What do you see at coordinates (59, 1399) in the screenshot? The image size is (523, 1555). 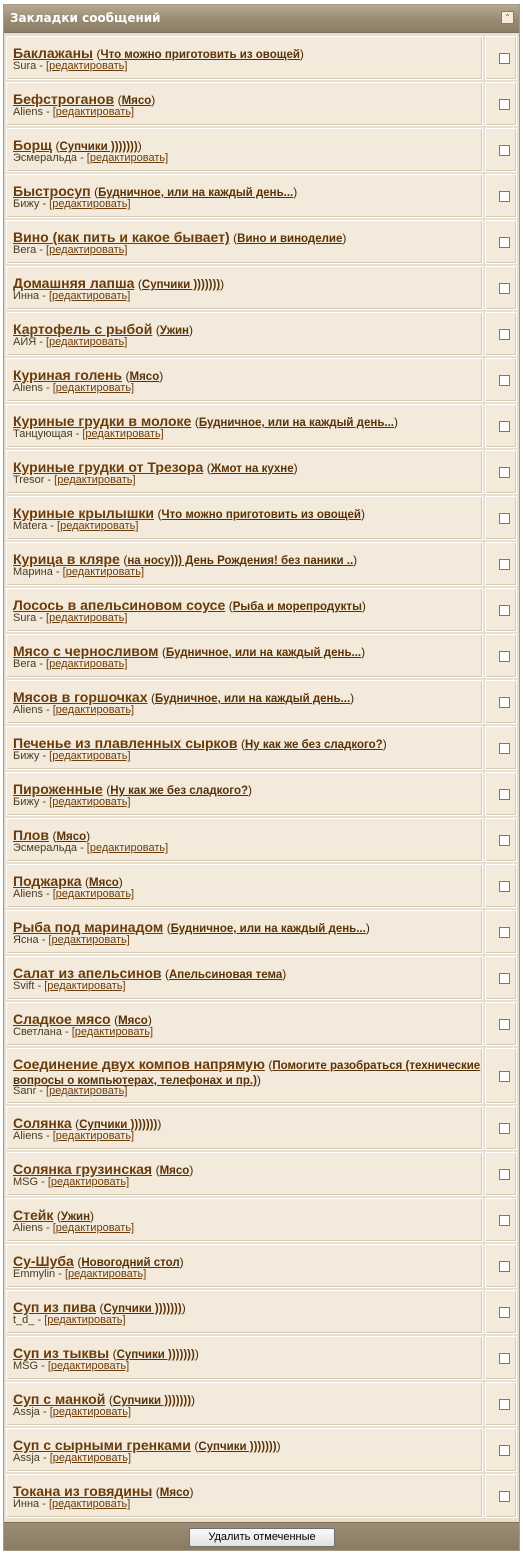 I see `bookmark-title-link: Суп с манкой` at bounding box center [59, 1399].